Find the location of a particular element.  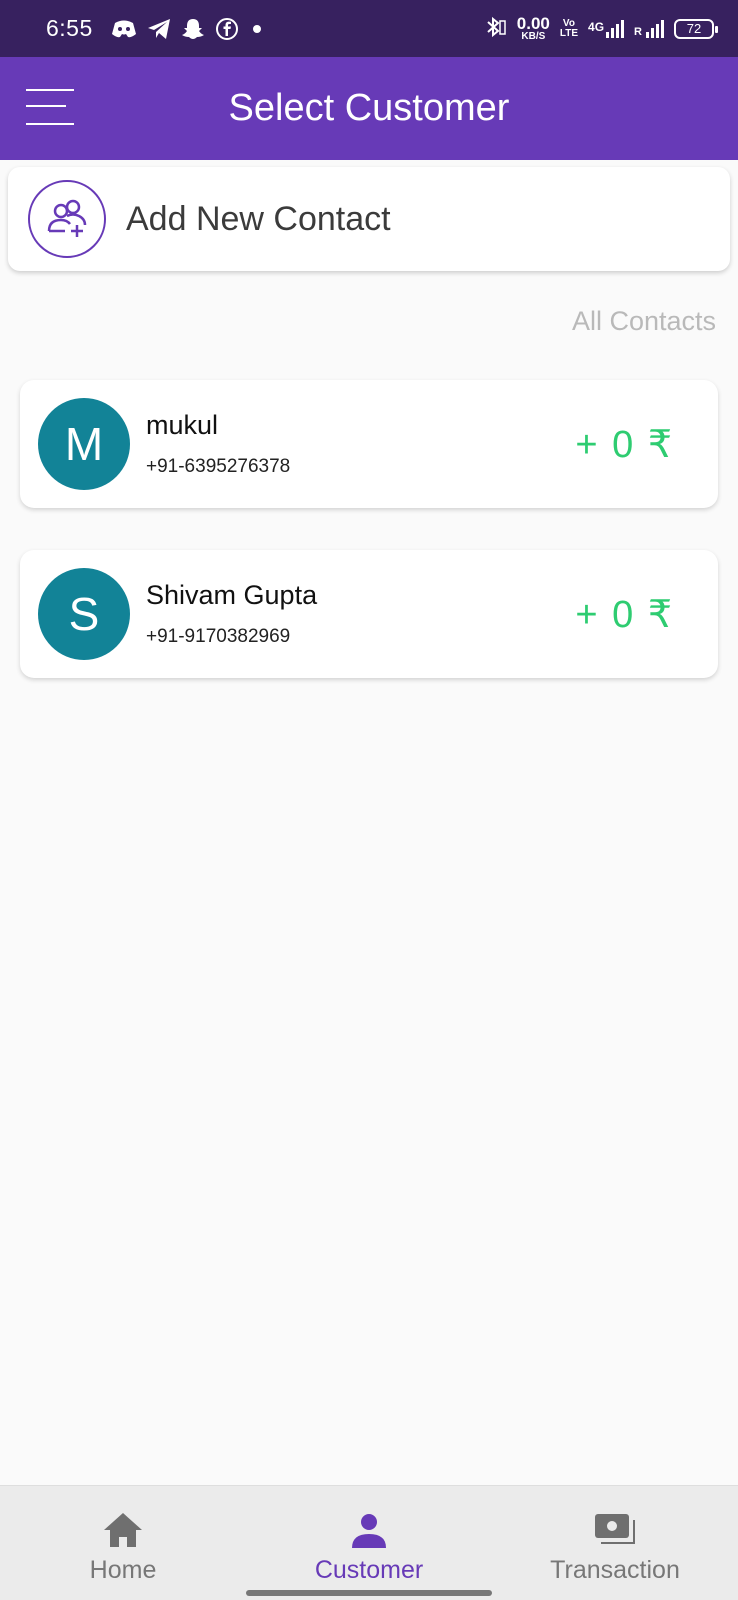

add-new-contact-label: Add New Contact is located at coordinates (258, 218).